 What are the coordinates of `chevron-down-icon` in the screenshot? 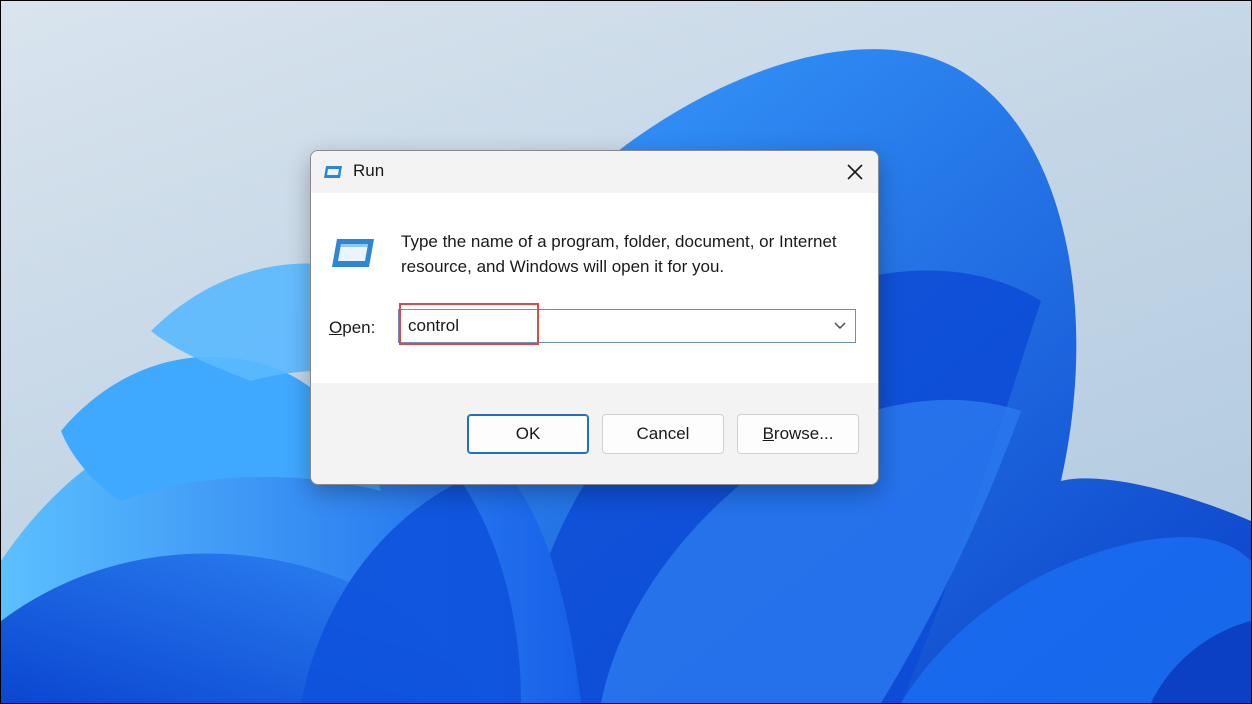 It's located at (840, 325).